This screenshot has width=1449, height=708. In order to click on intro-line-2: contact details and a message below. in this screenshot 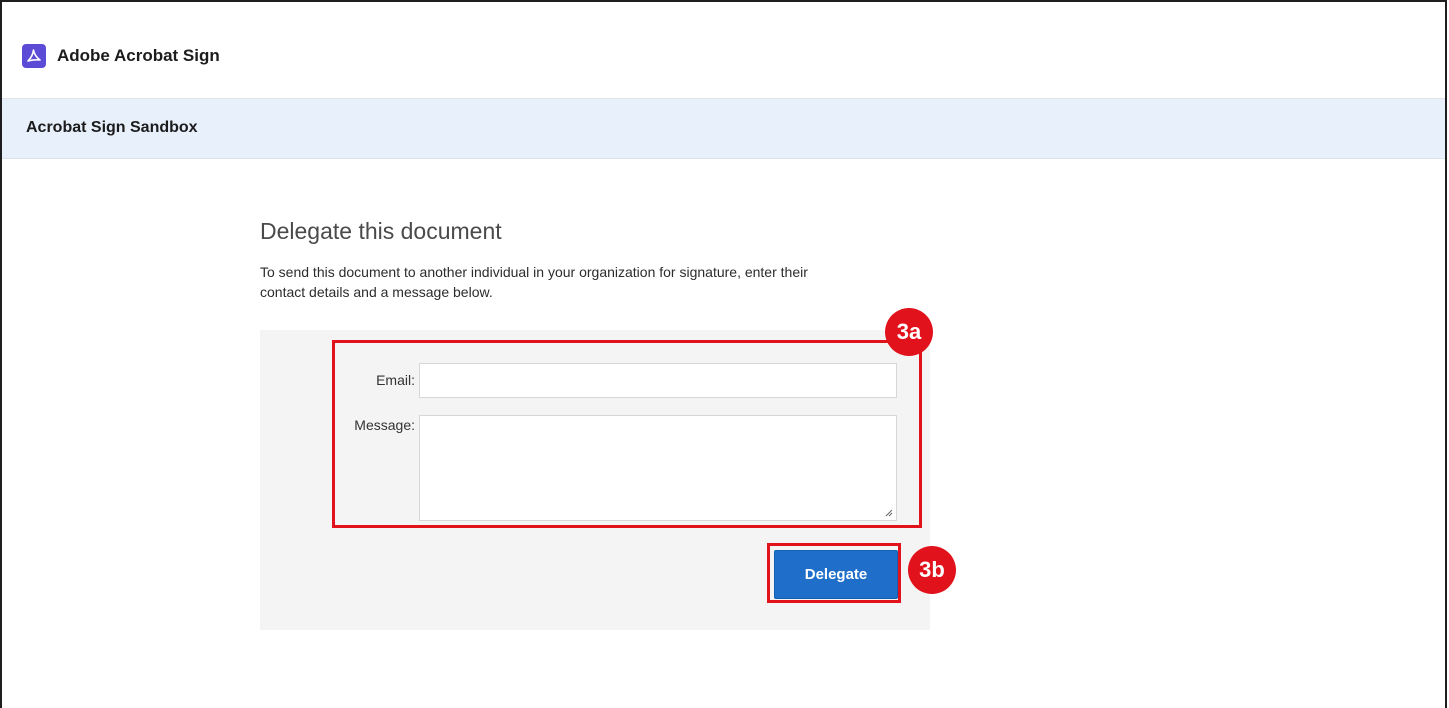, I will do `click(376, 292)`.